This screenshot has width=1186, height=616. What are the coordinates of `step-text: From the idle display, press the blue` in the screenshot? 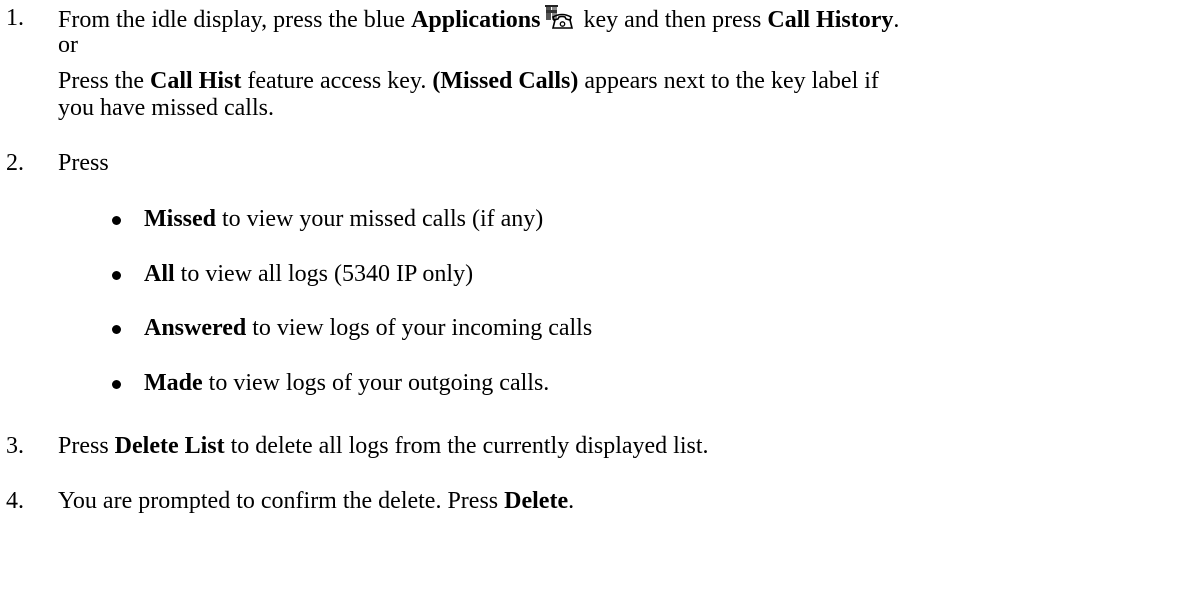 It's located at (235, 20).